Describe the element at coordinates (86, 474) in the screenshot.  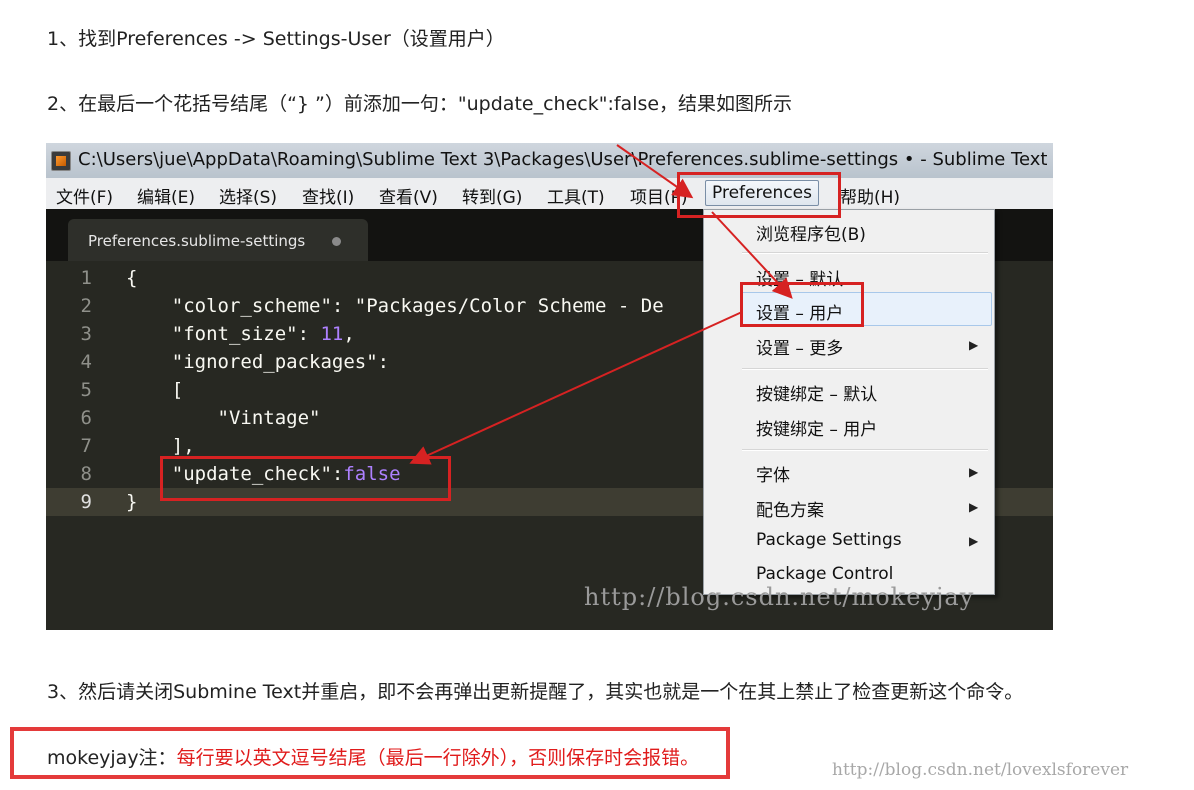
I see `line-number: 8` at that location.